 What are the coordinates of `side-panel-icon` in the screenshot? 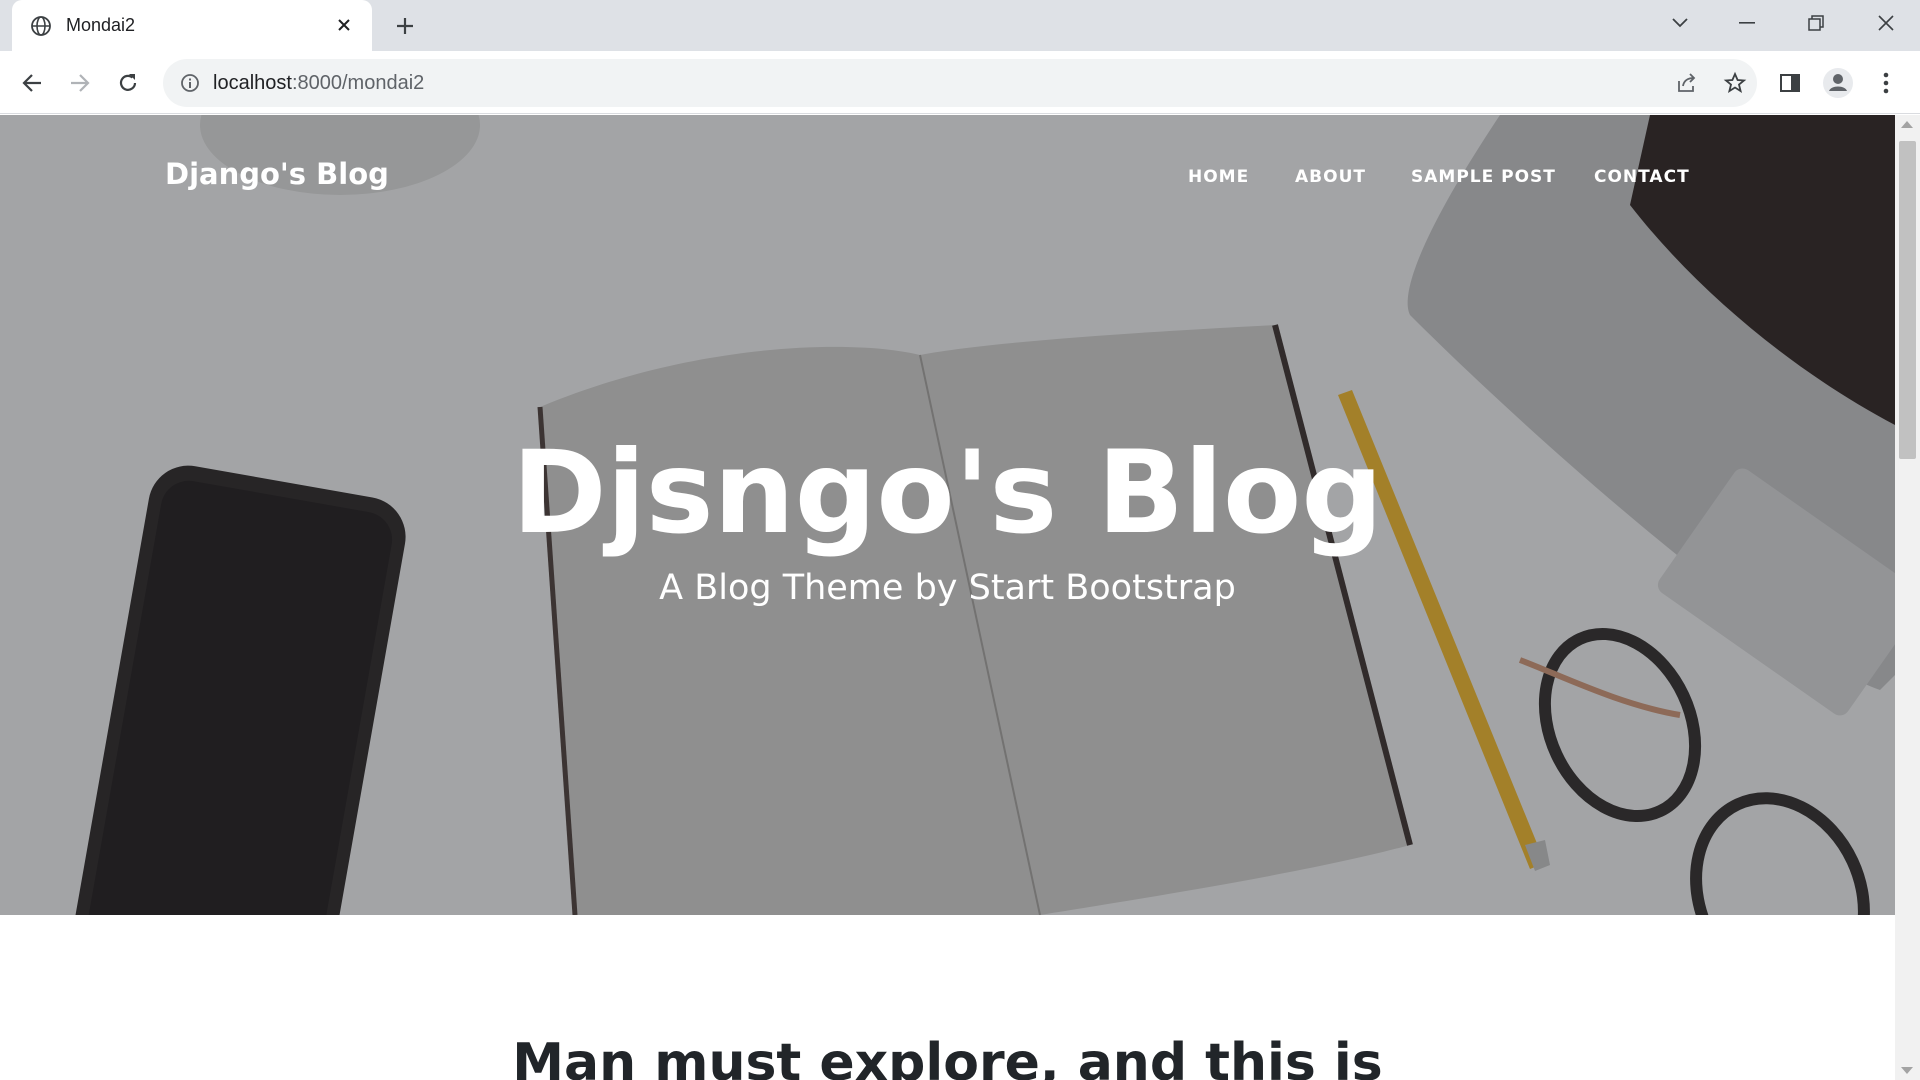 It's located at (1790, 83).